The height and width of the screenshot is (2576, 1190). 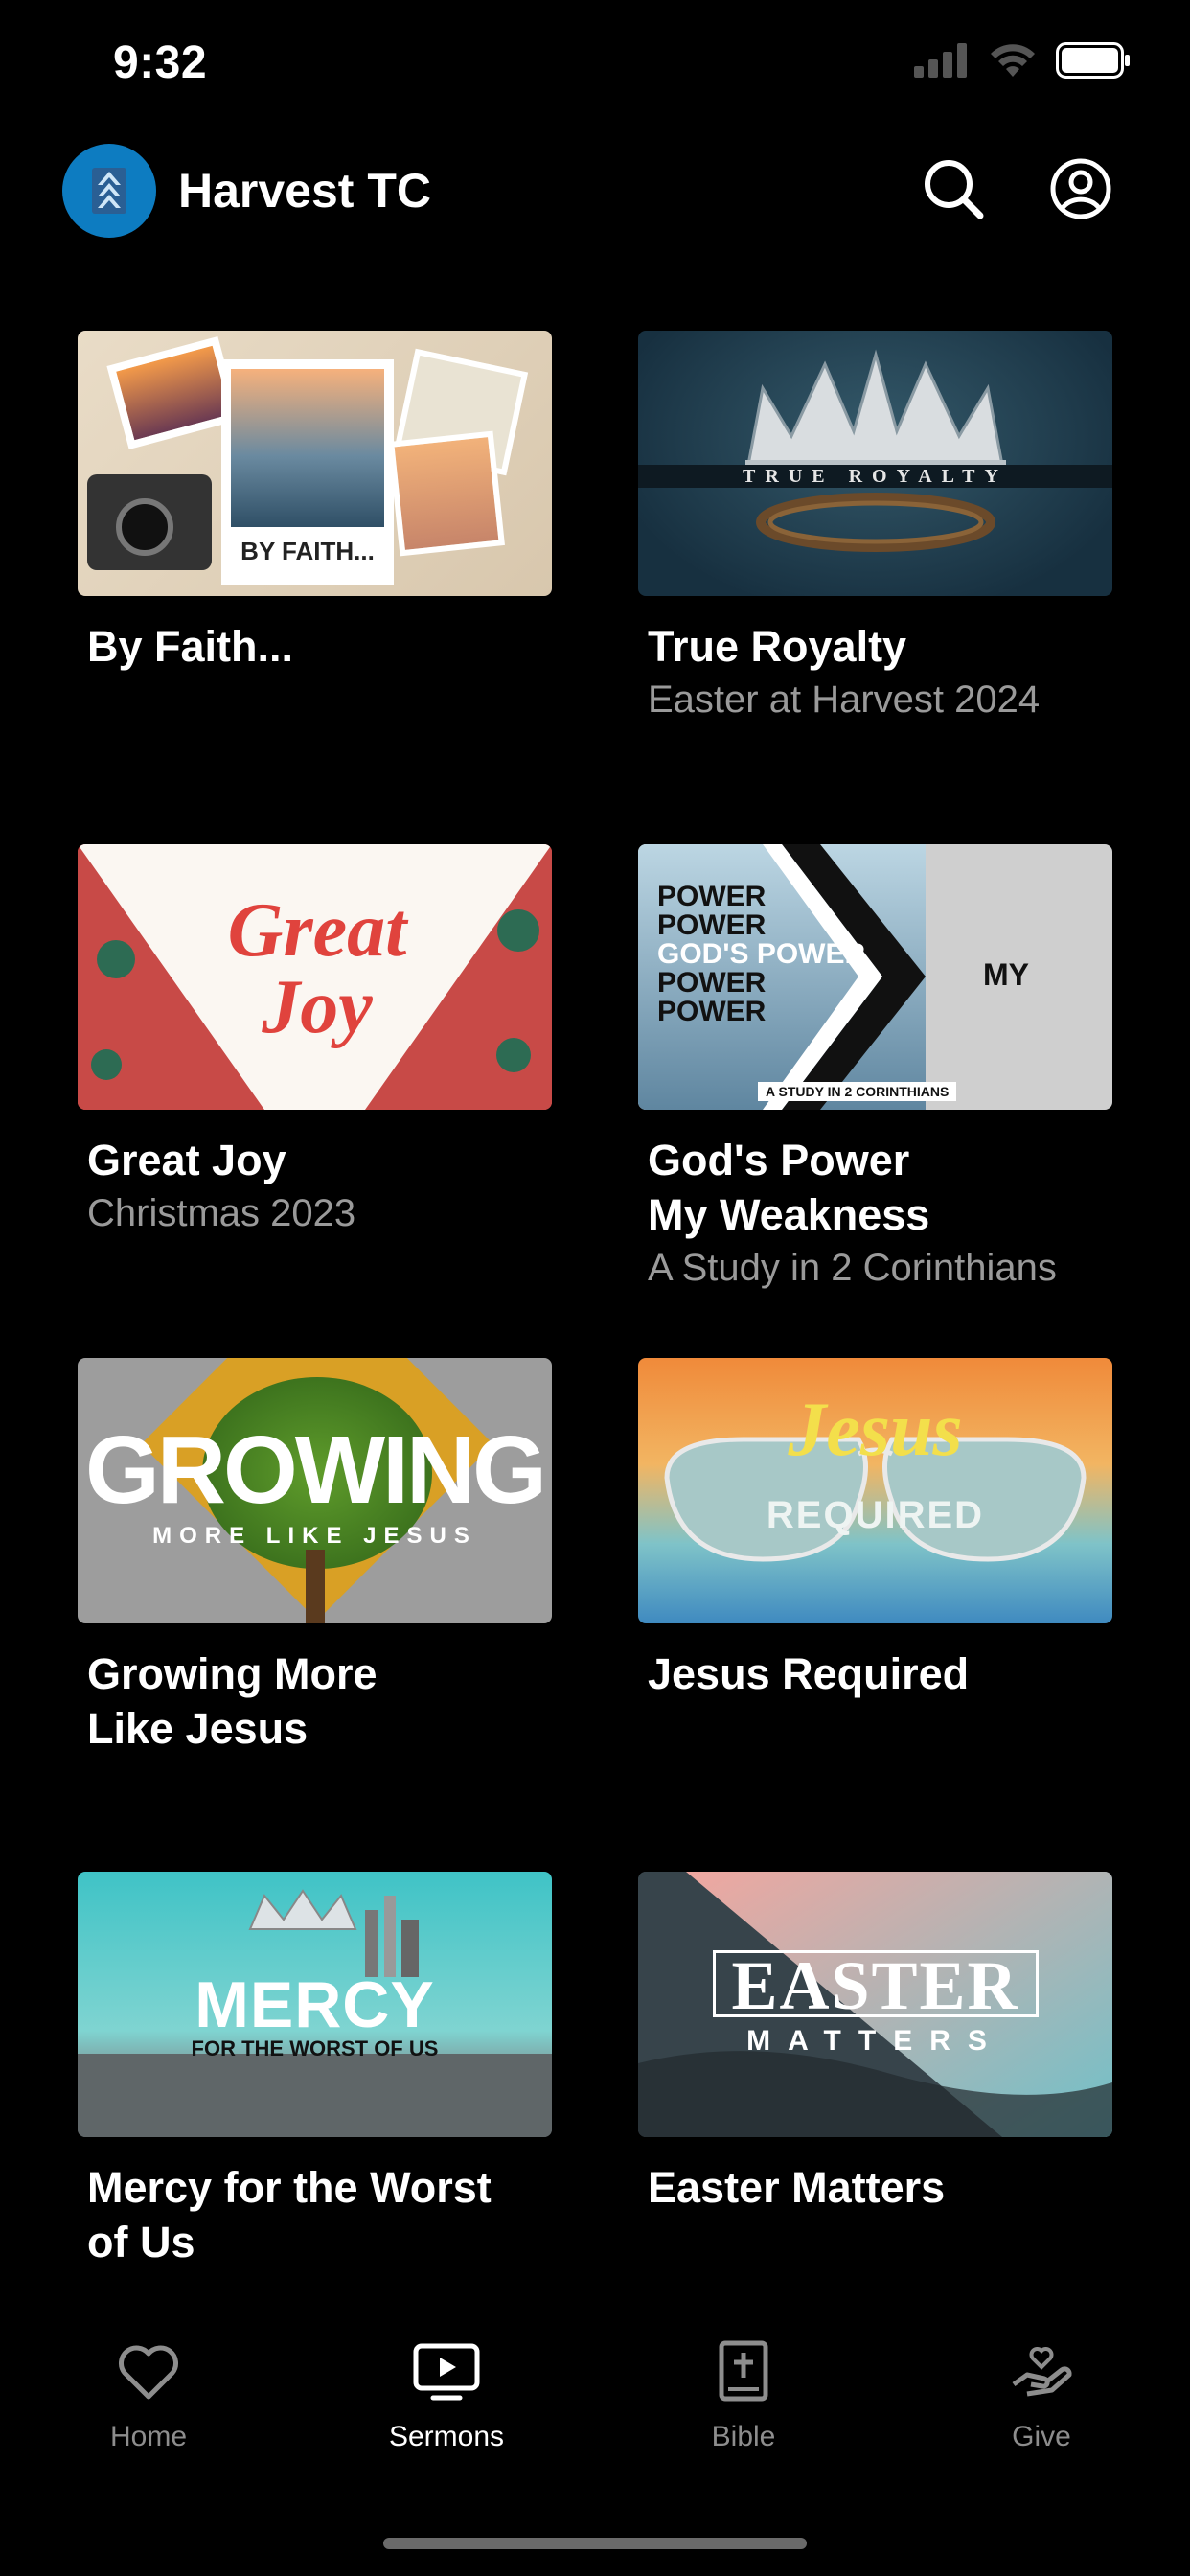 I want to click on thumb-title-text: GROWING, so click(x=316, y=1470).